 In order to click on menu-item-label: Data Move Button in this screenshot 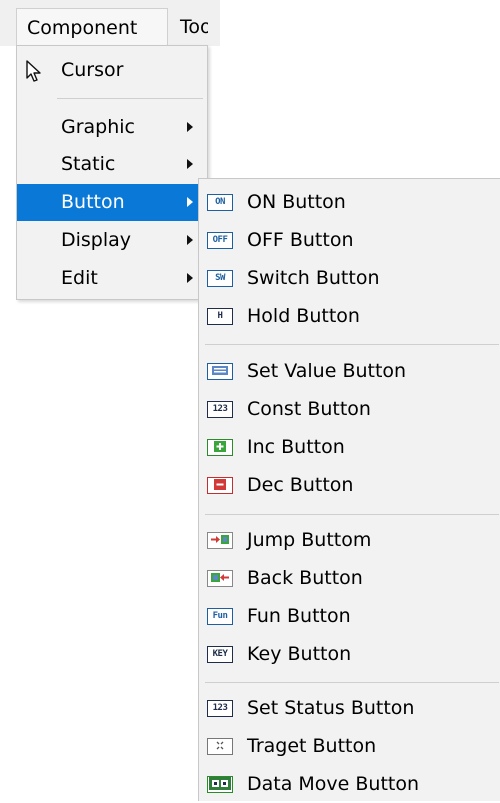, I will do `click(333, 784)`.